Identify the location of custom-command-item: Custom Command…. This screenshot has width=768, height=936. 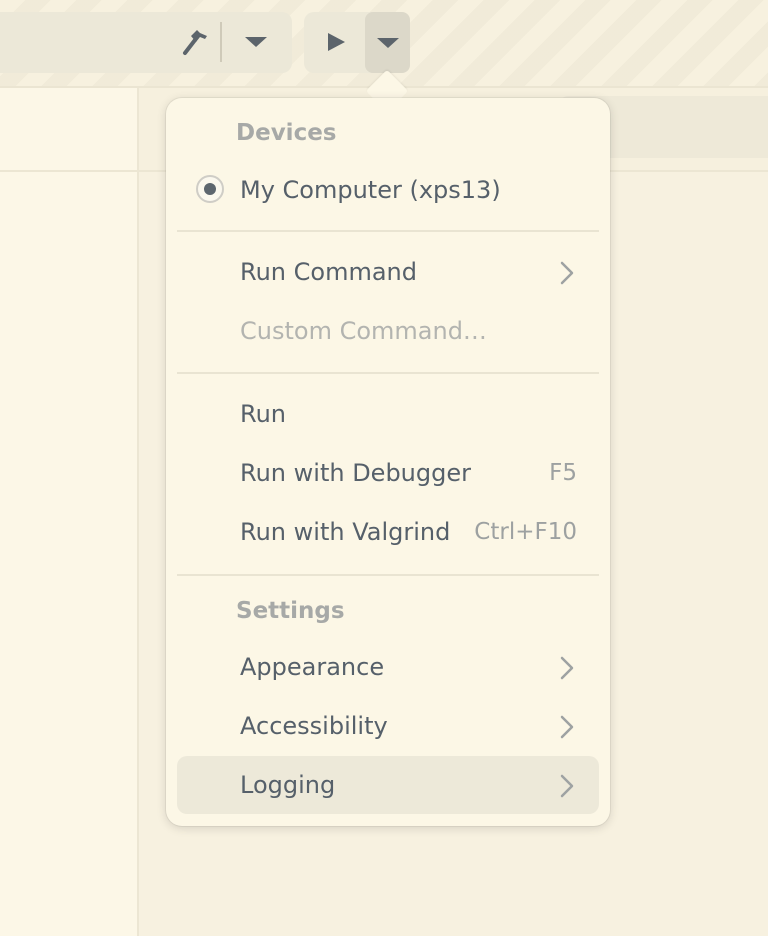
(388, 331).